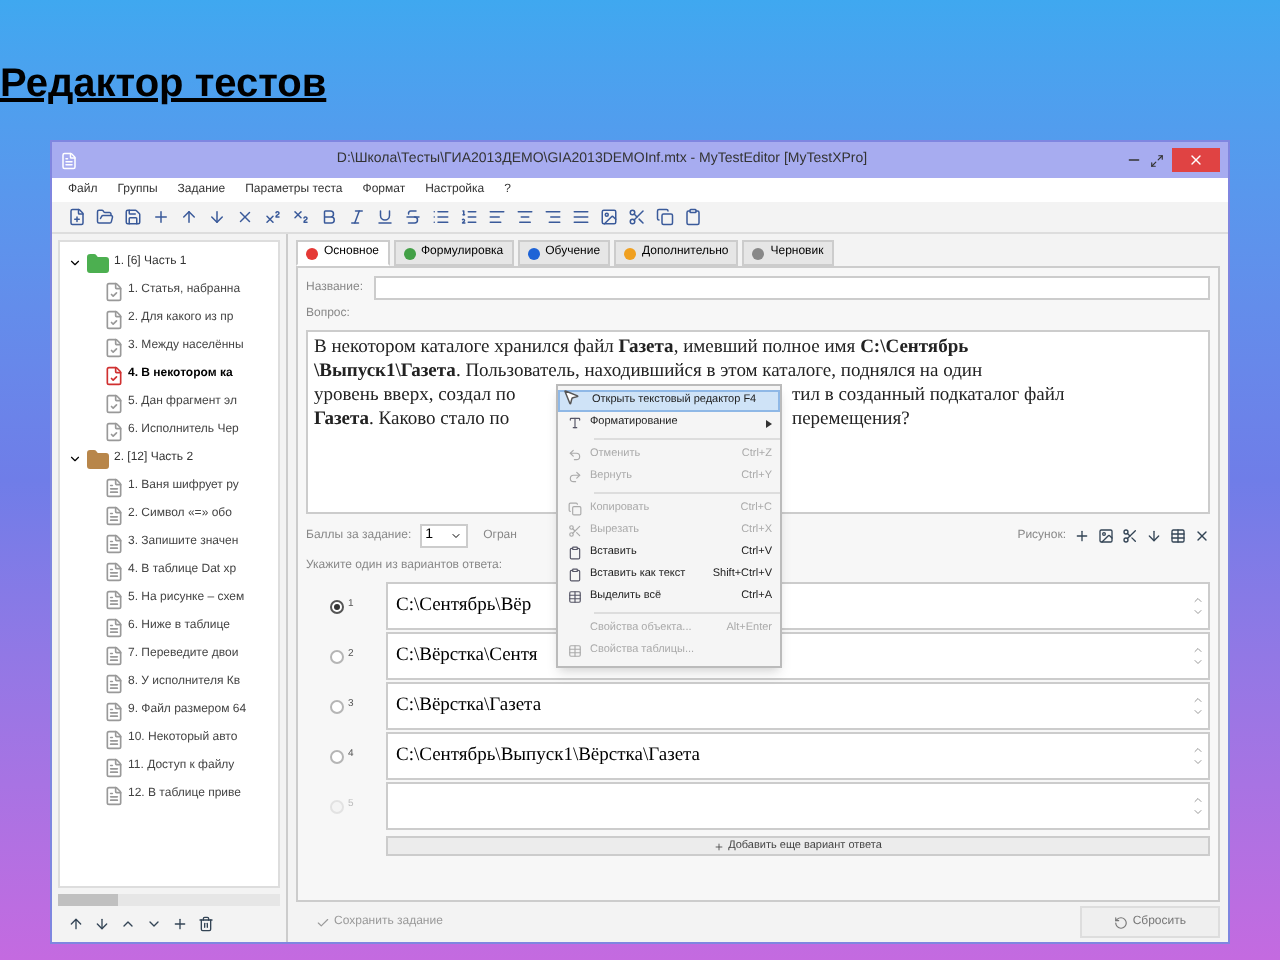  Describe the element at coordinates (464, 605) in the screenshot. I see `answer-text: С:\Сентябрь\Вёр` at that location.